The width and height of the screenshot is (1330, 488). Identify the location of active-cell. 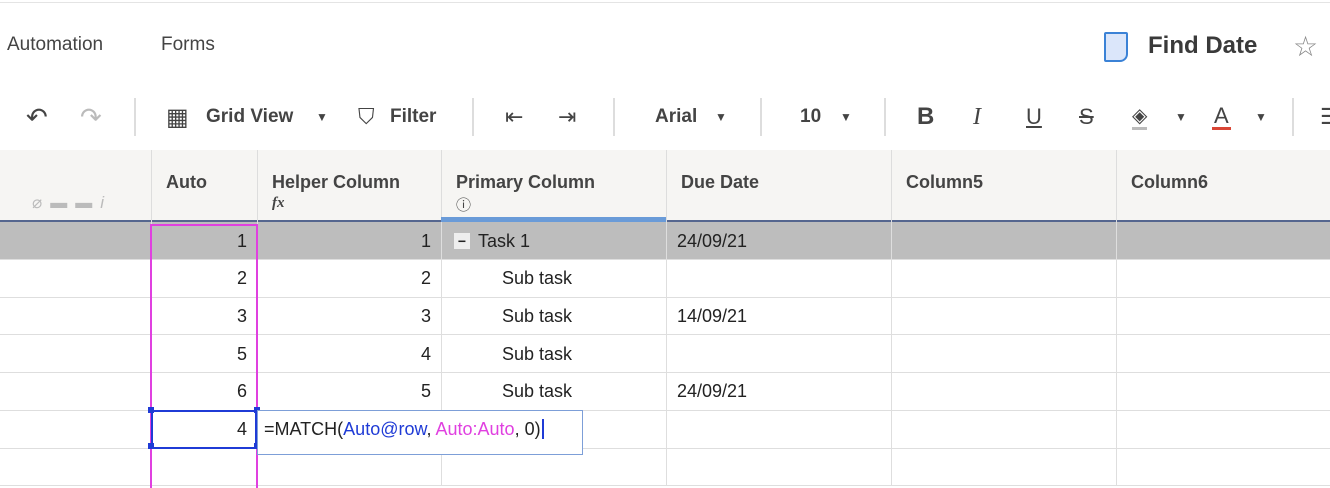
(204, 429).